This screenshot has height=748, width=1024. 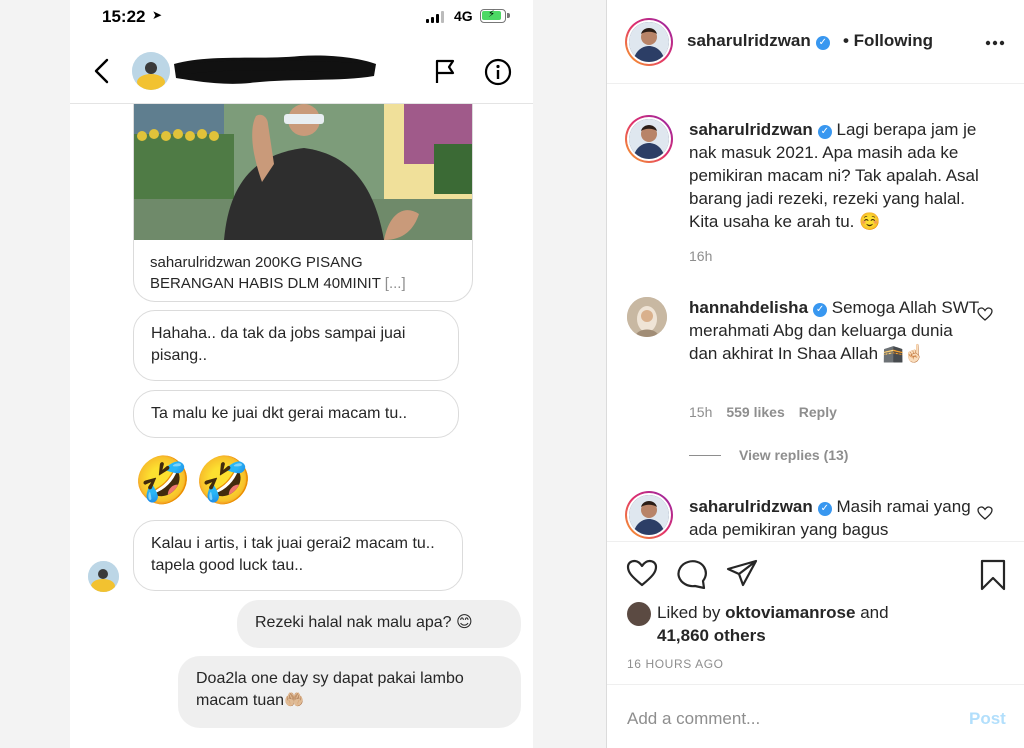 What do you see at coordinates (874, 612) in the screenshot?
I see `liked-by-and: and` at bounding box center [874, 612].